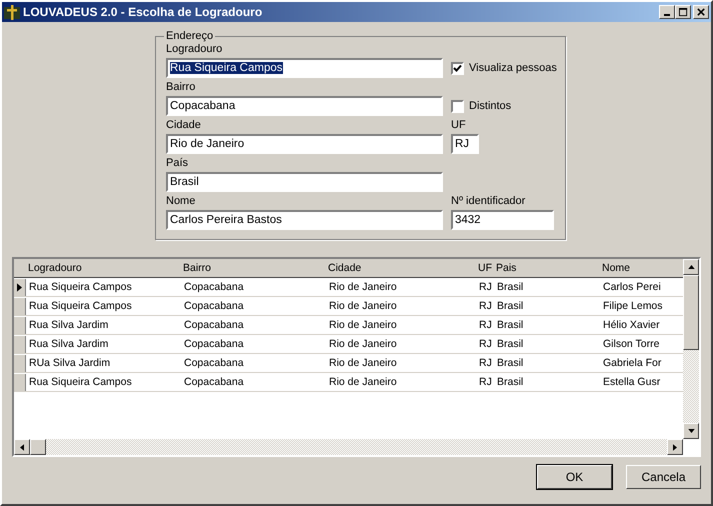  I want to click on down-arrow-icon, so click(691, 431).